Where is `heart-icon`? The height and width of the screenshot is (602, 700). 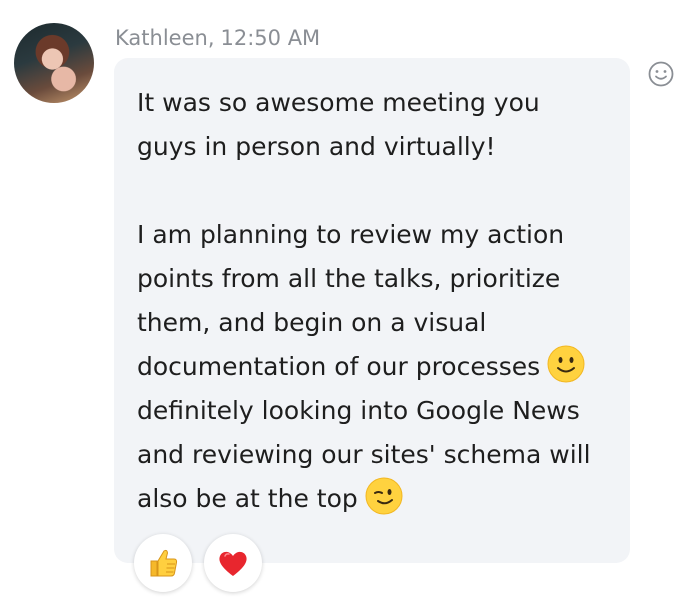
heart-icon is located at coordinates (233, 563).